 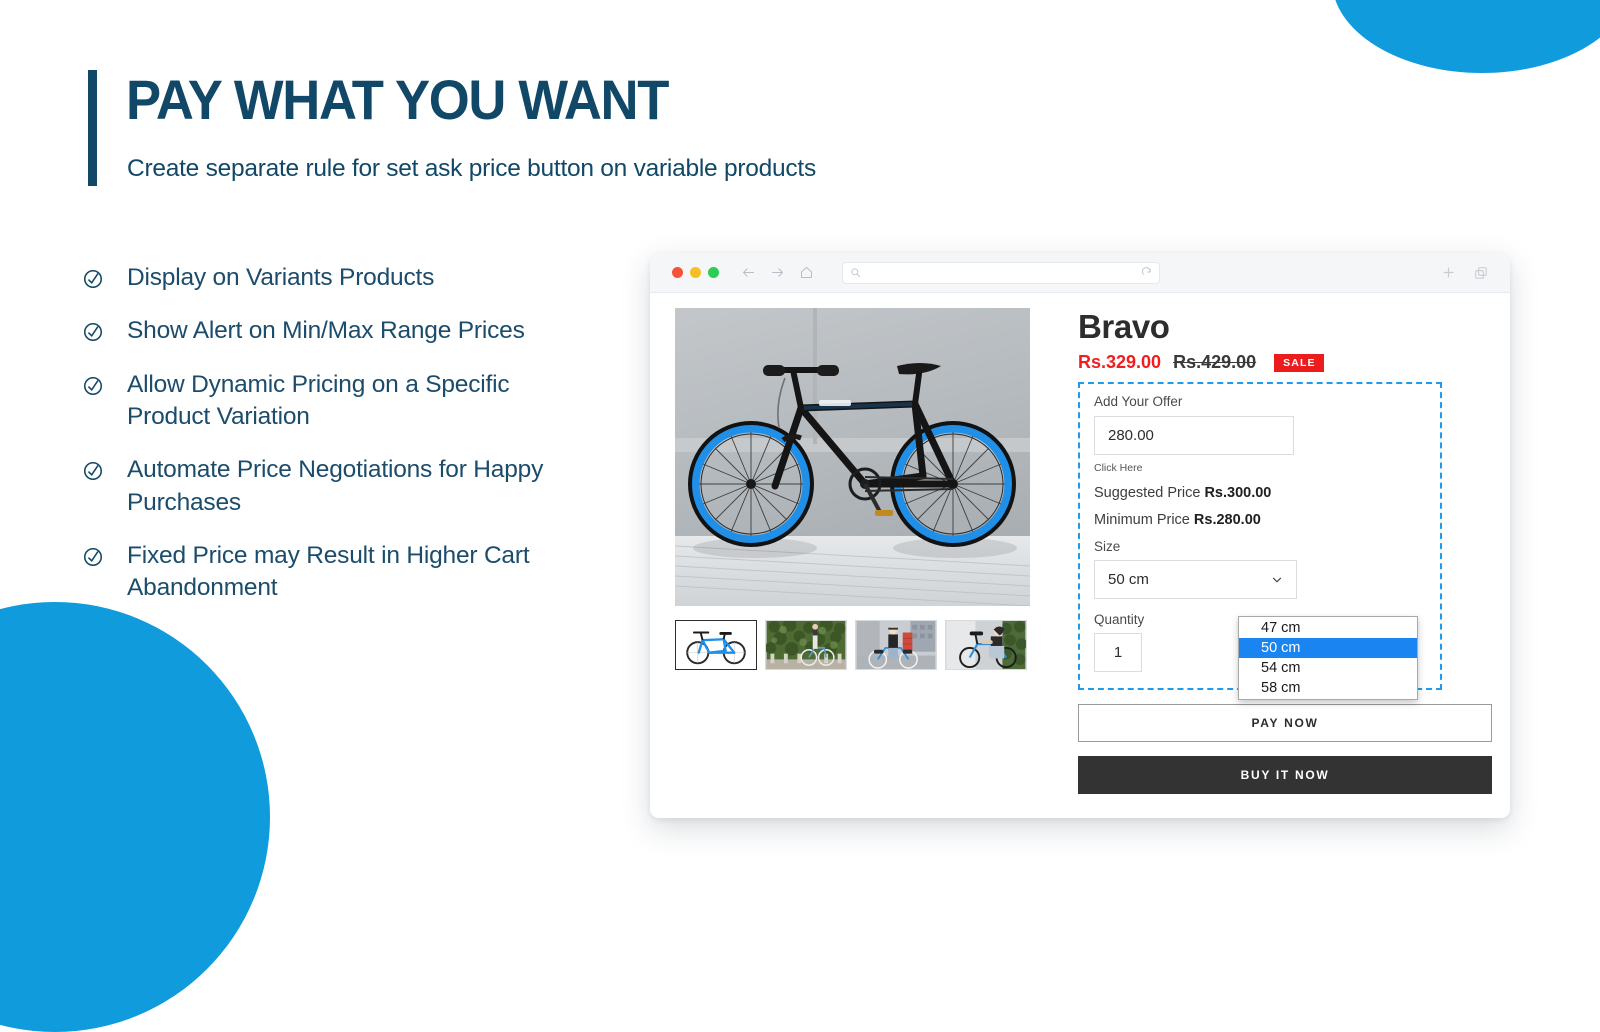 I want to click on minimize-window-button, so click(x=695, y=272).